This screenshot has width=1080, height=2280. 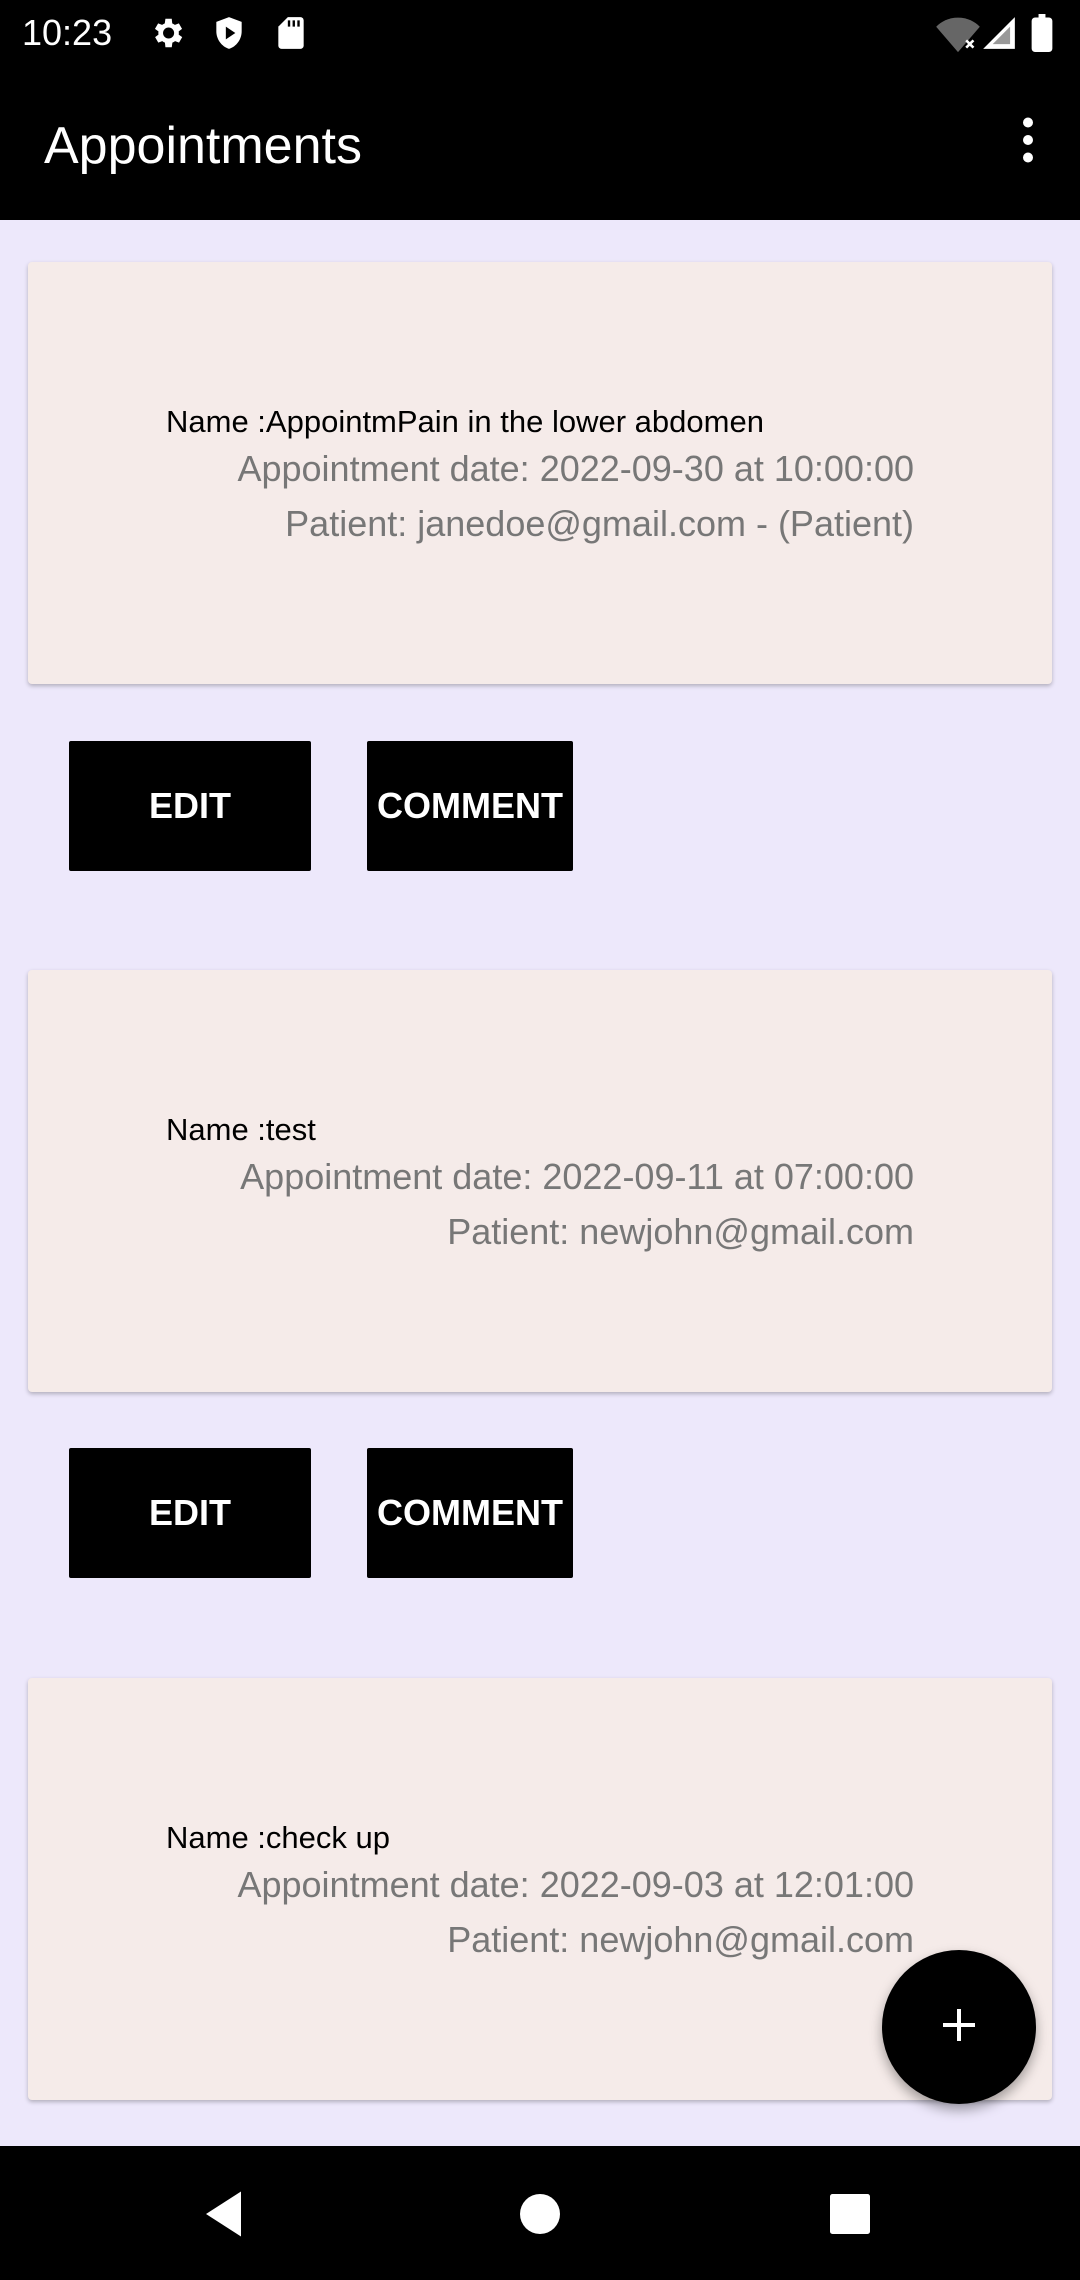 I want to click on gear-icon, so click(x=167, y=35).